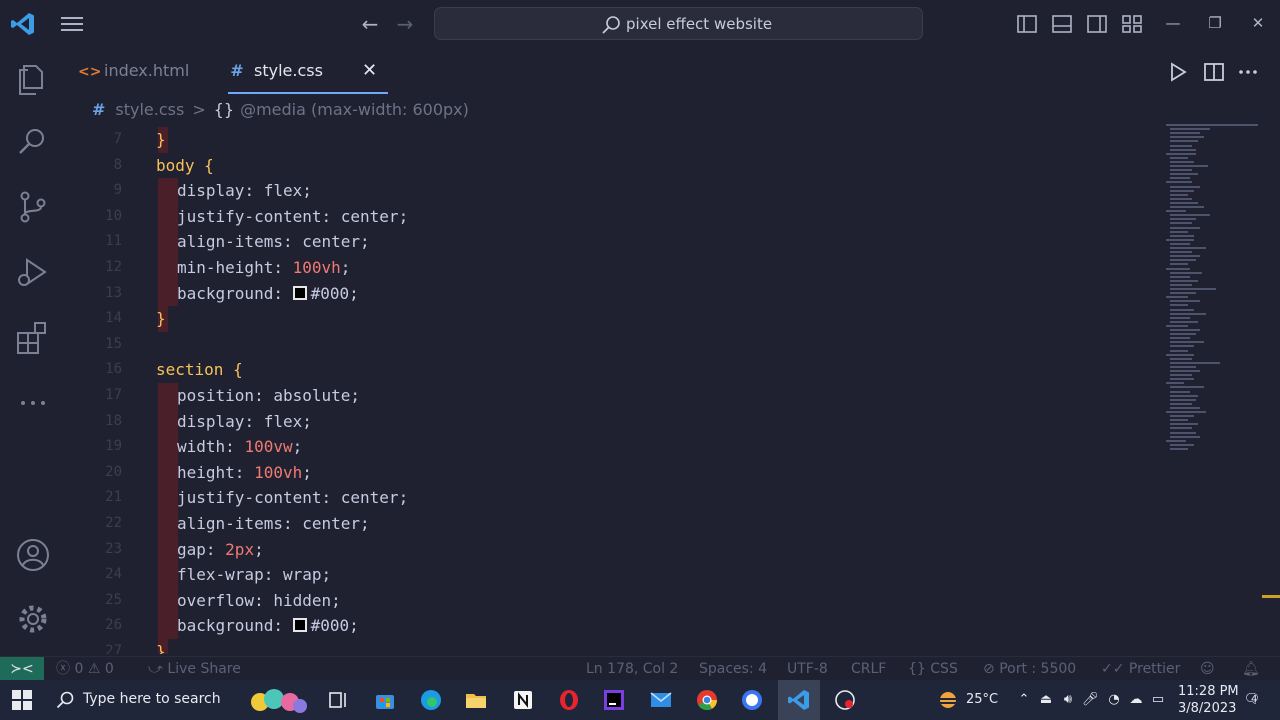 This screenshot has width=1280, height=720. Describe the element at coordinates (149, 109) in the screenshot. I see `breadcrumb-file: style.css` at that location.